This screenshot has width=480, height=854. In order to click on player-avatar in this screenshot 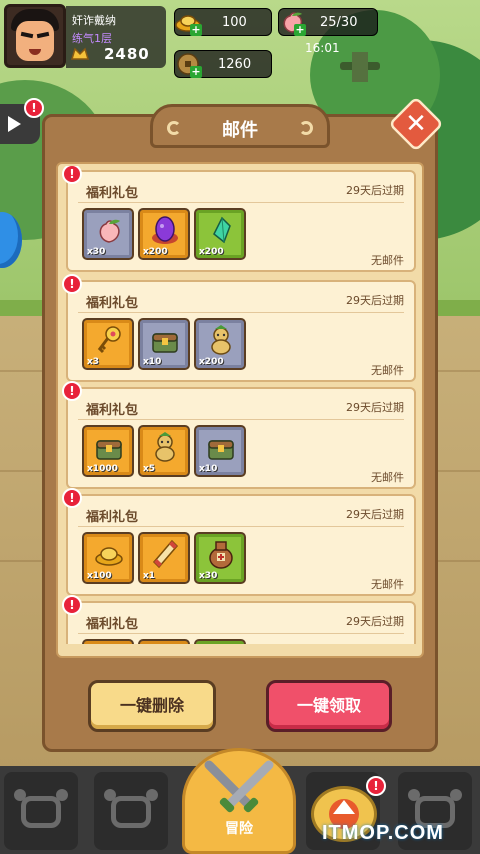, I will do `click(35, 36)`.